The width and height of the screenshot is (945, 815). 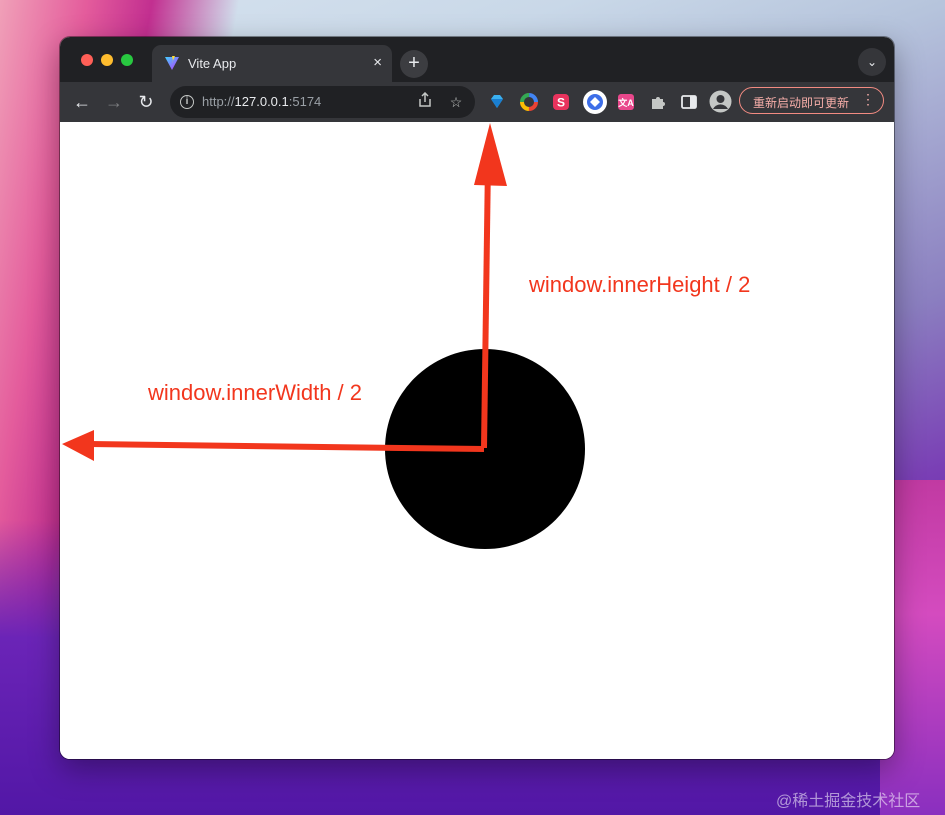 What do you see at coordinates (848, 801) in the screenshot?
I see `watermark: @稀土掘金技术社区` at bounding box center [848, 801].